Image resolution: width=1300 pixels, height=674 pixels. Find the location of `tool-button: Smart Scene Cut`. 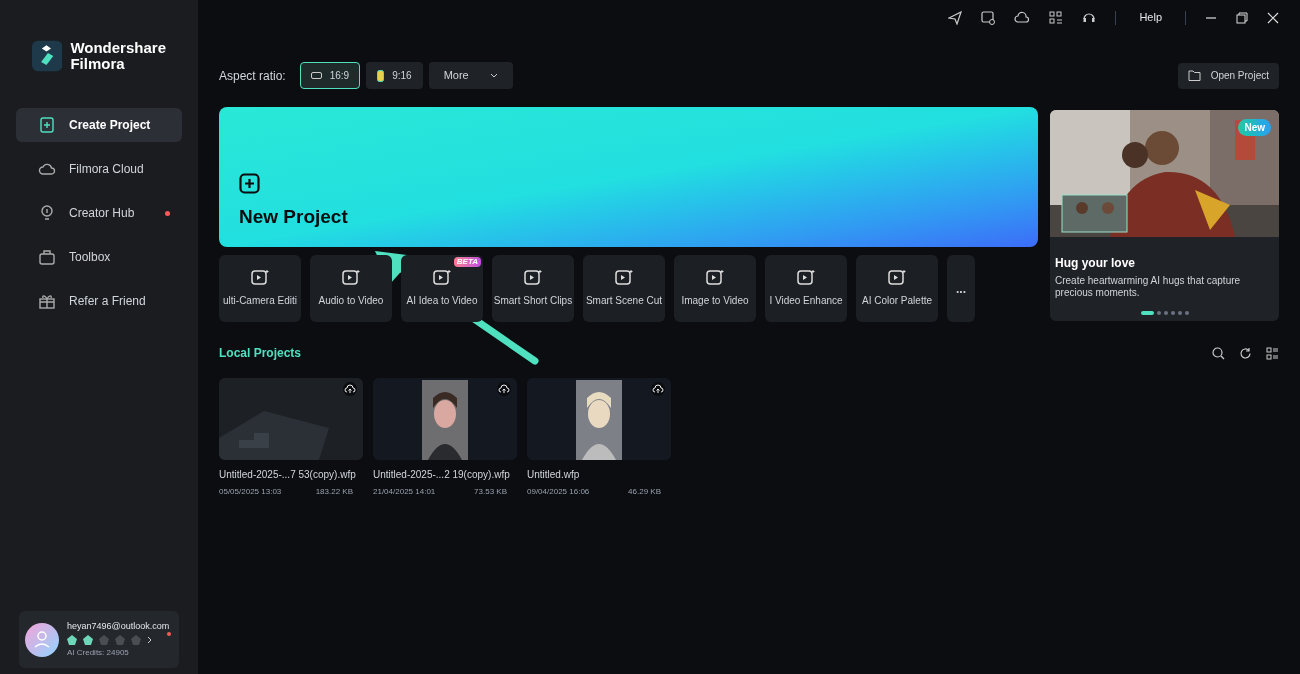

tool-button: Smart Scene Cut is located at coordinates (624, 288).